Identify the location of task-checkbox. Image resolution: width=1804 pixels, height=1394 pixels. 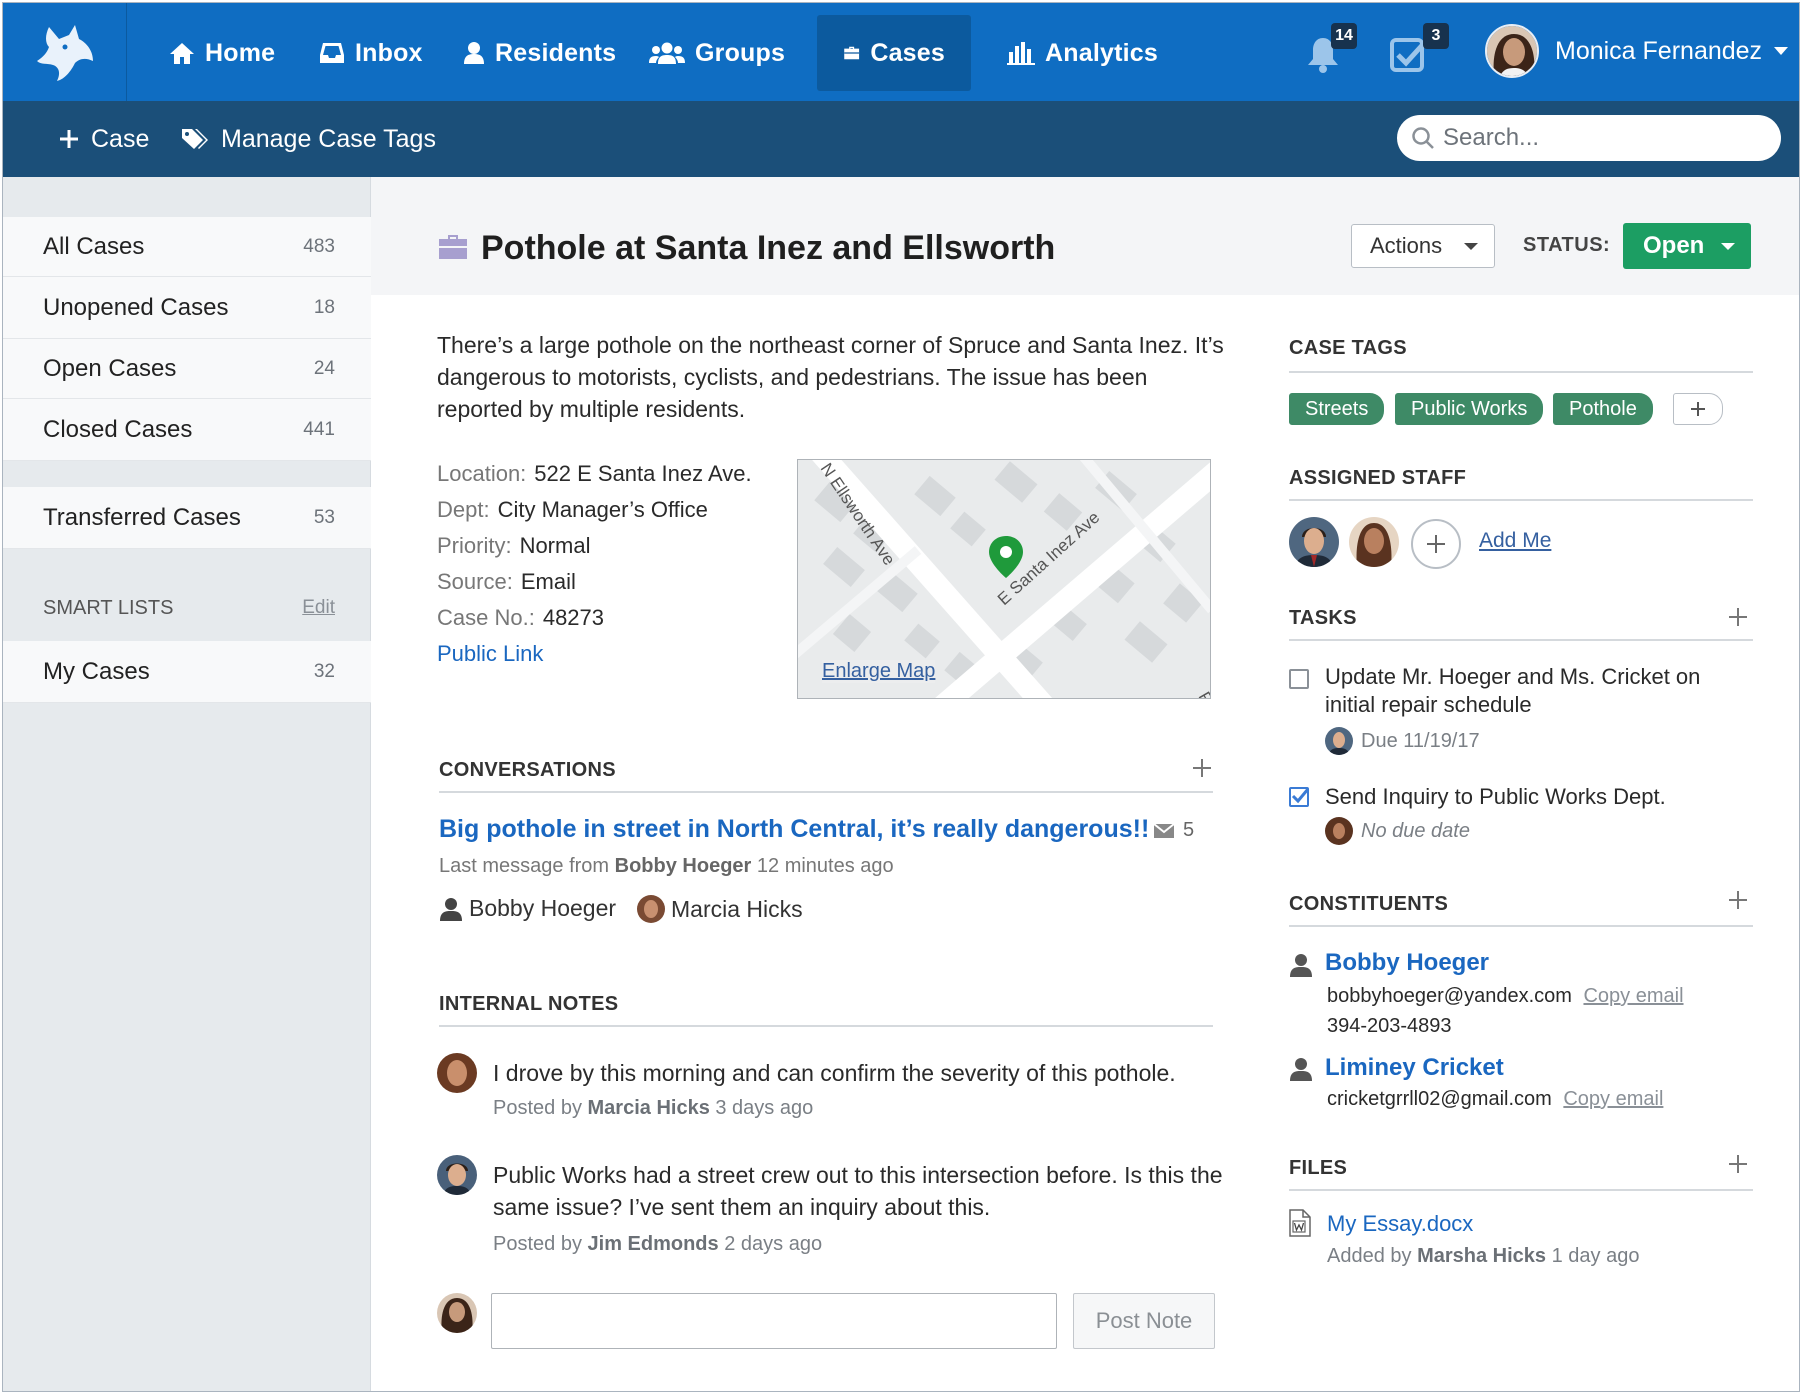
(1299, 679).